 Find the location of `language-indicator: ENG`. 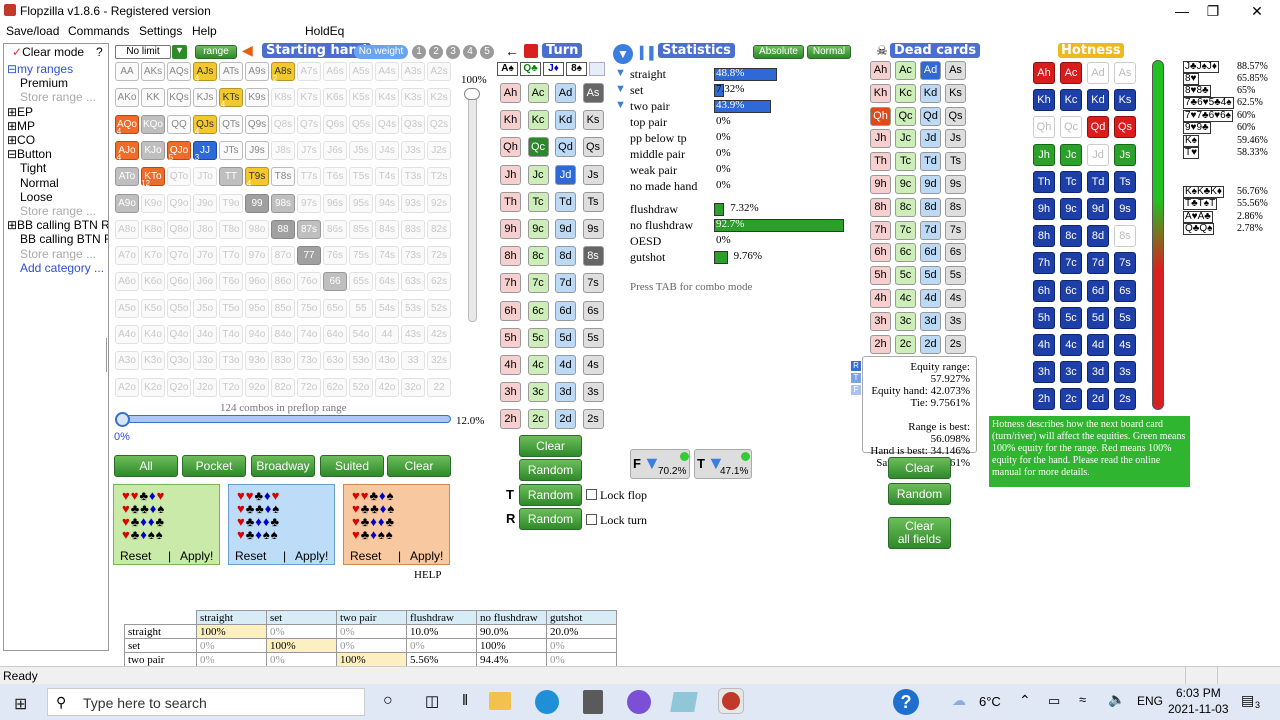

language-indicator: ENG is located at coordinates (1150, 701).